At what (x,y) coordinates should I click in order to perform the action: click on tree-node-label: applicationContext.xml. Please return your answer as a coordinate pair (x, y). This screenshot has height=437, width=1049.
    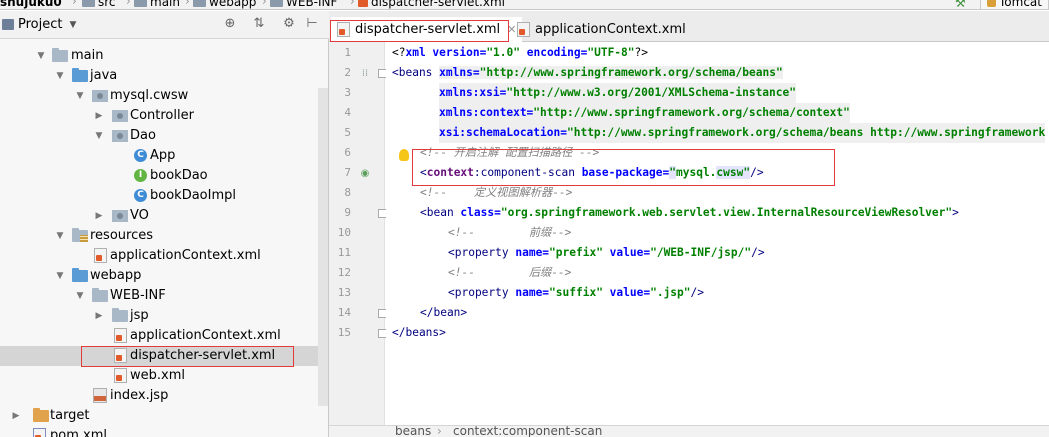
    Looking at the image, I should click on (185, 255).